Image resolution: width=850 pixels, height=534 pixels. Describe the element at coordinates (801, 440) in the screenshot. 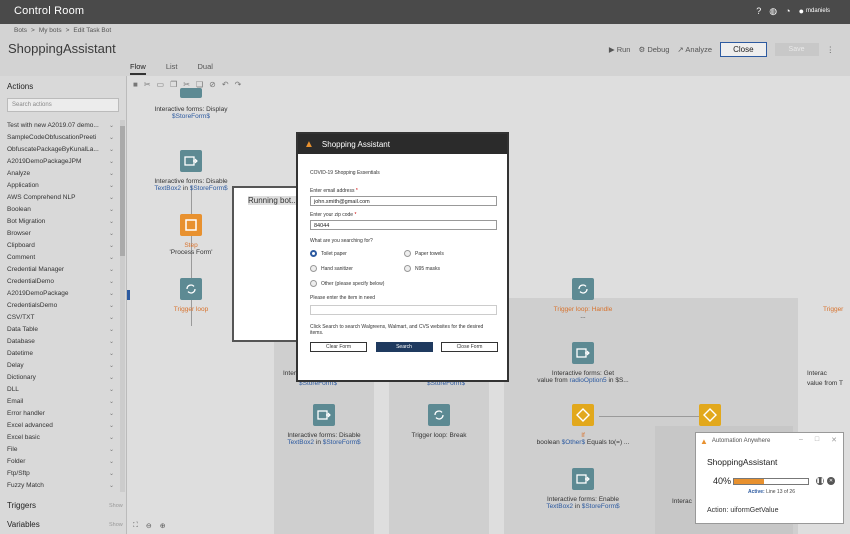

I see `minimize-icon: –` at that location.